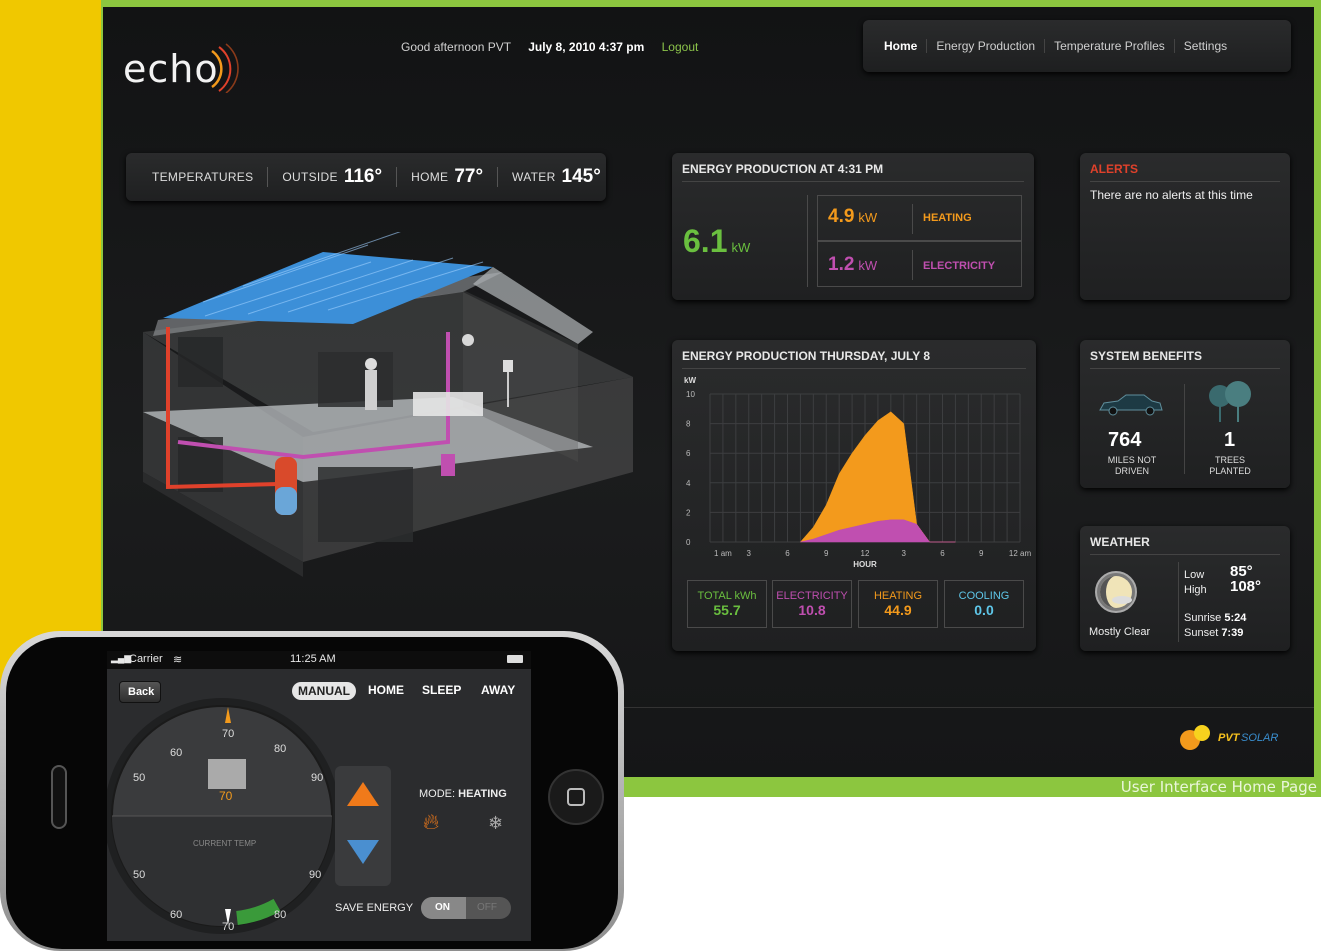 This screenshot has height=951, width=1321. I want to click on high-temp: 108°, so click(1246, 586).